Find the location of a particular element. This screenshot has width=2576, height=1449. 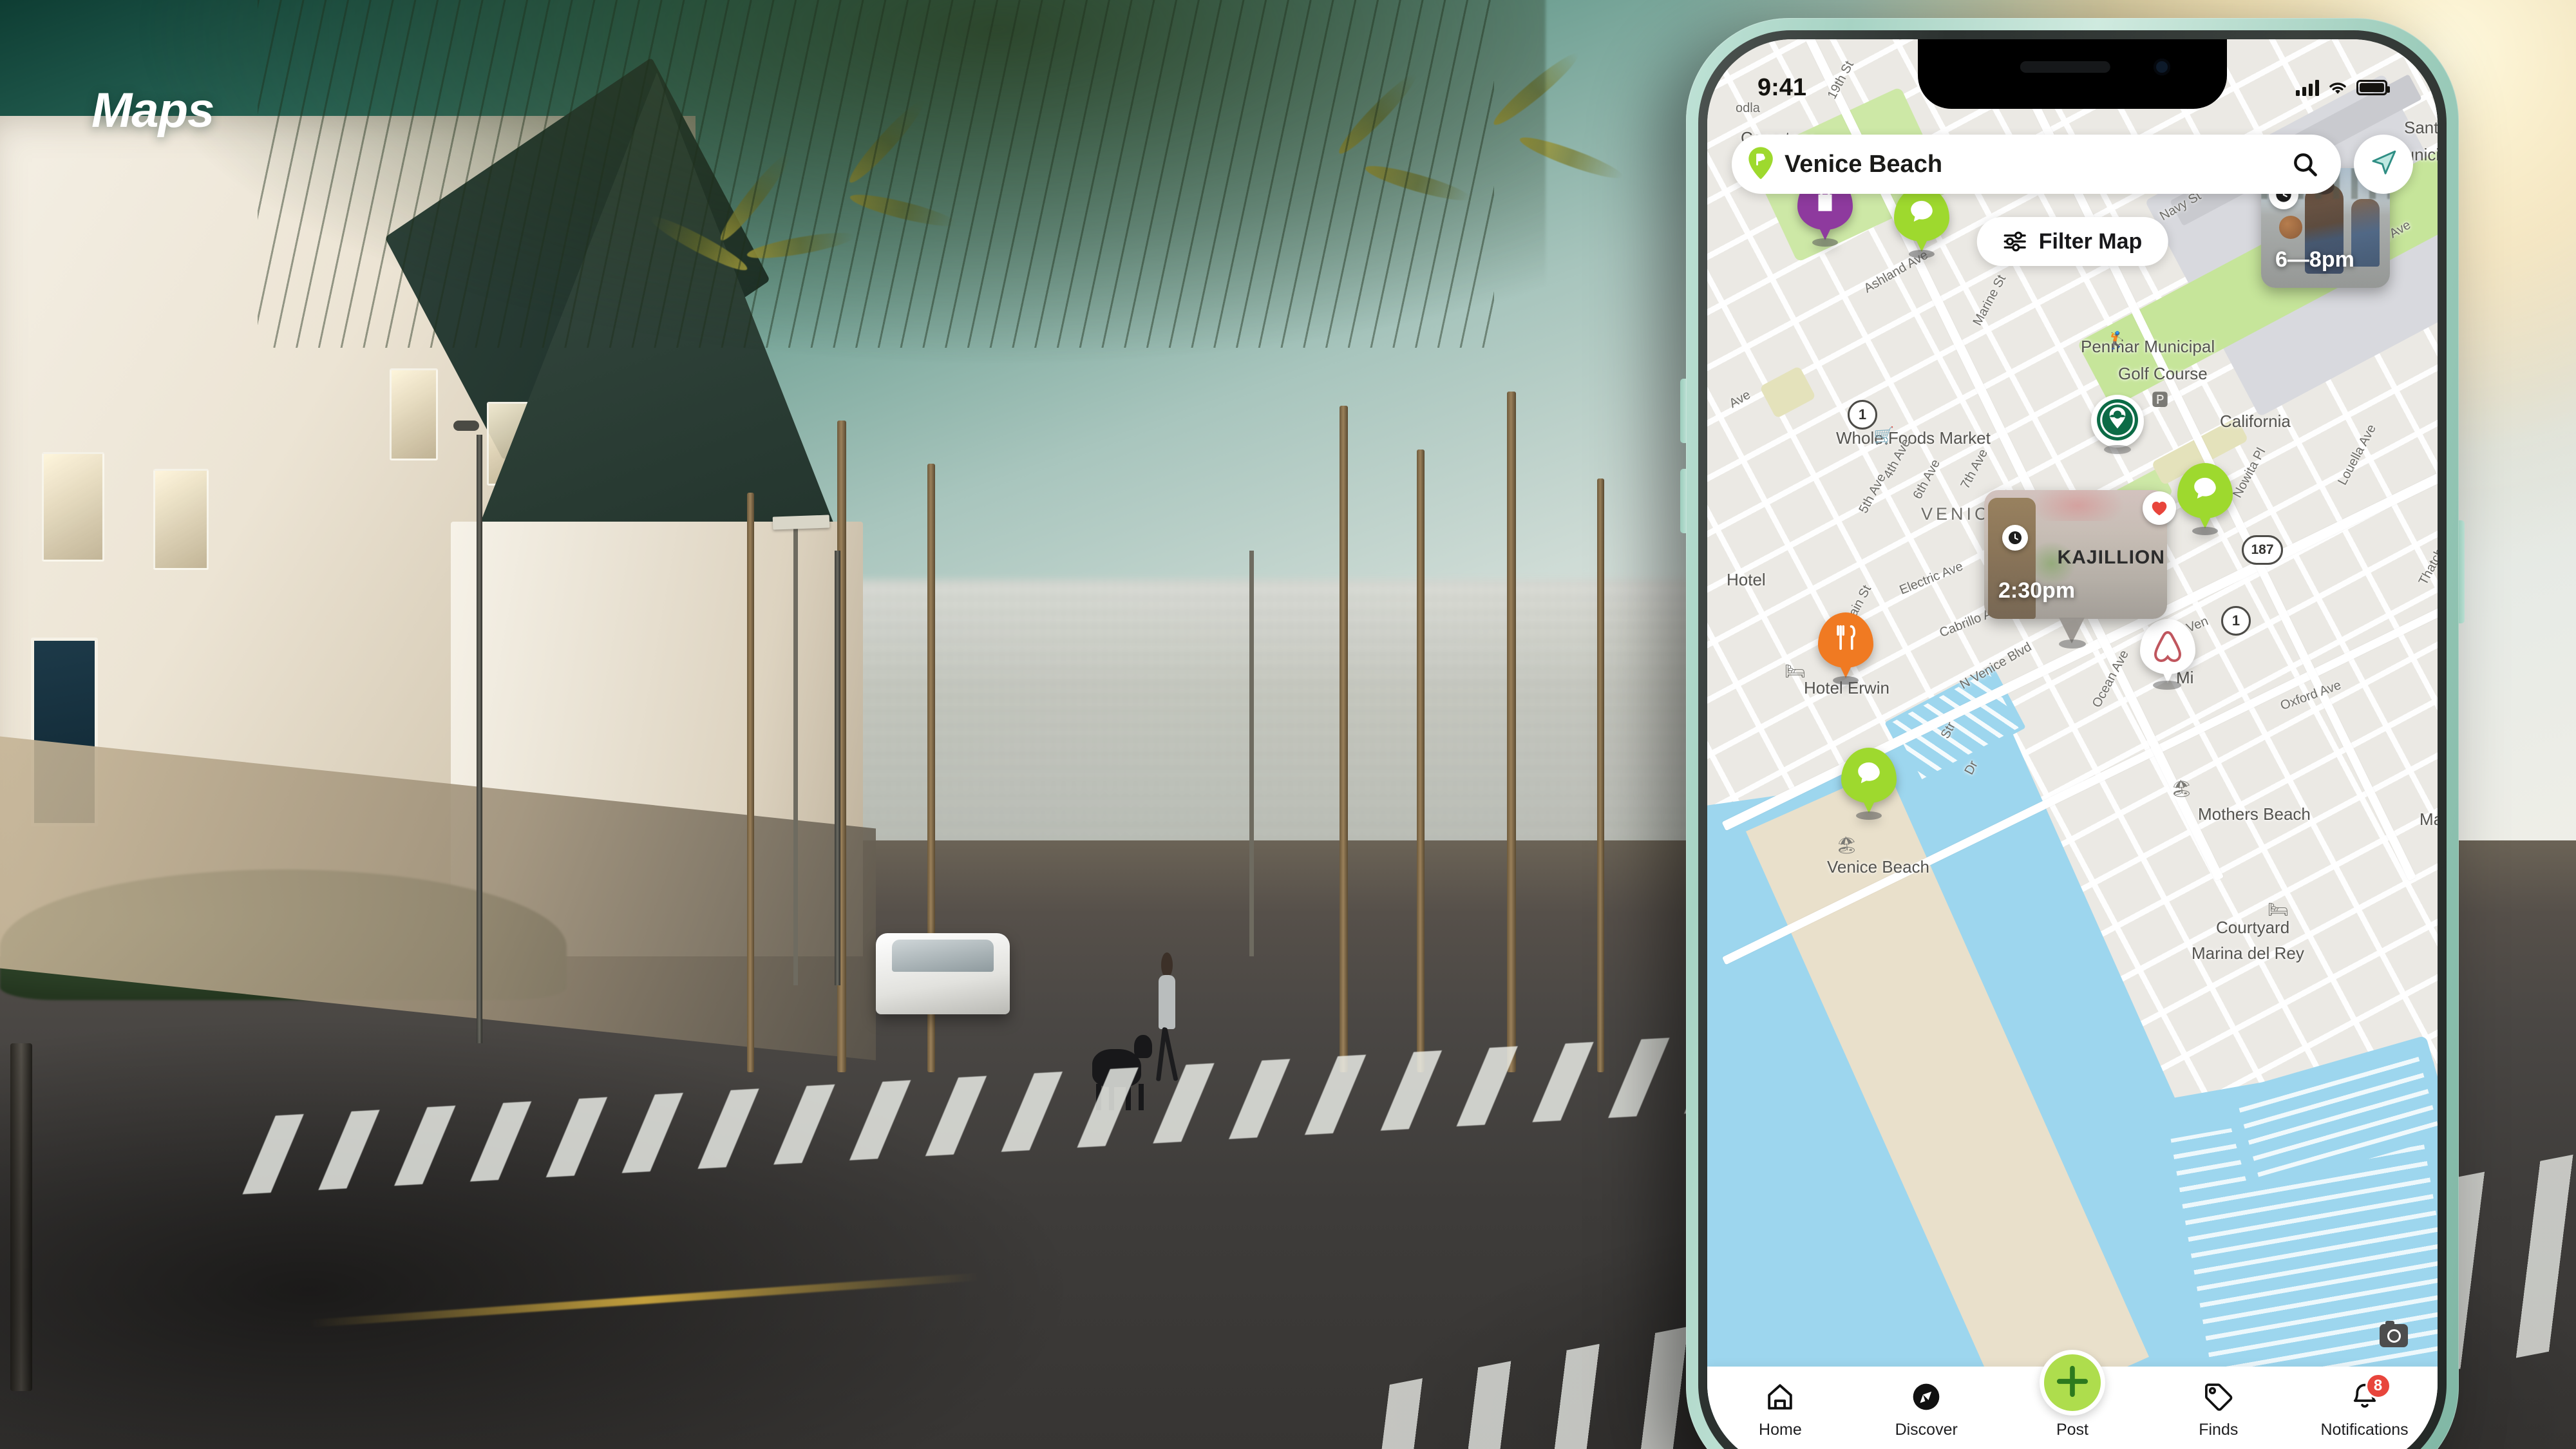

map-label: Hotel is located at coordinates (1746, 579).